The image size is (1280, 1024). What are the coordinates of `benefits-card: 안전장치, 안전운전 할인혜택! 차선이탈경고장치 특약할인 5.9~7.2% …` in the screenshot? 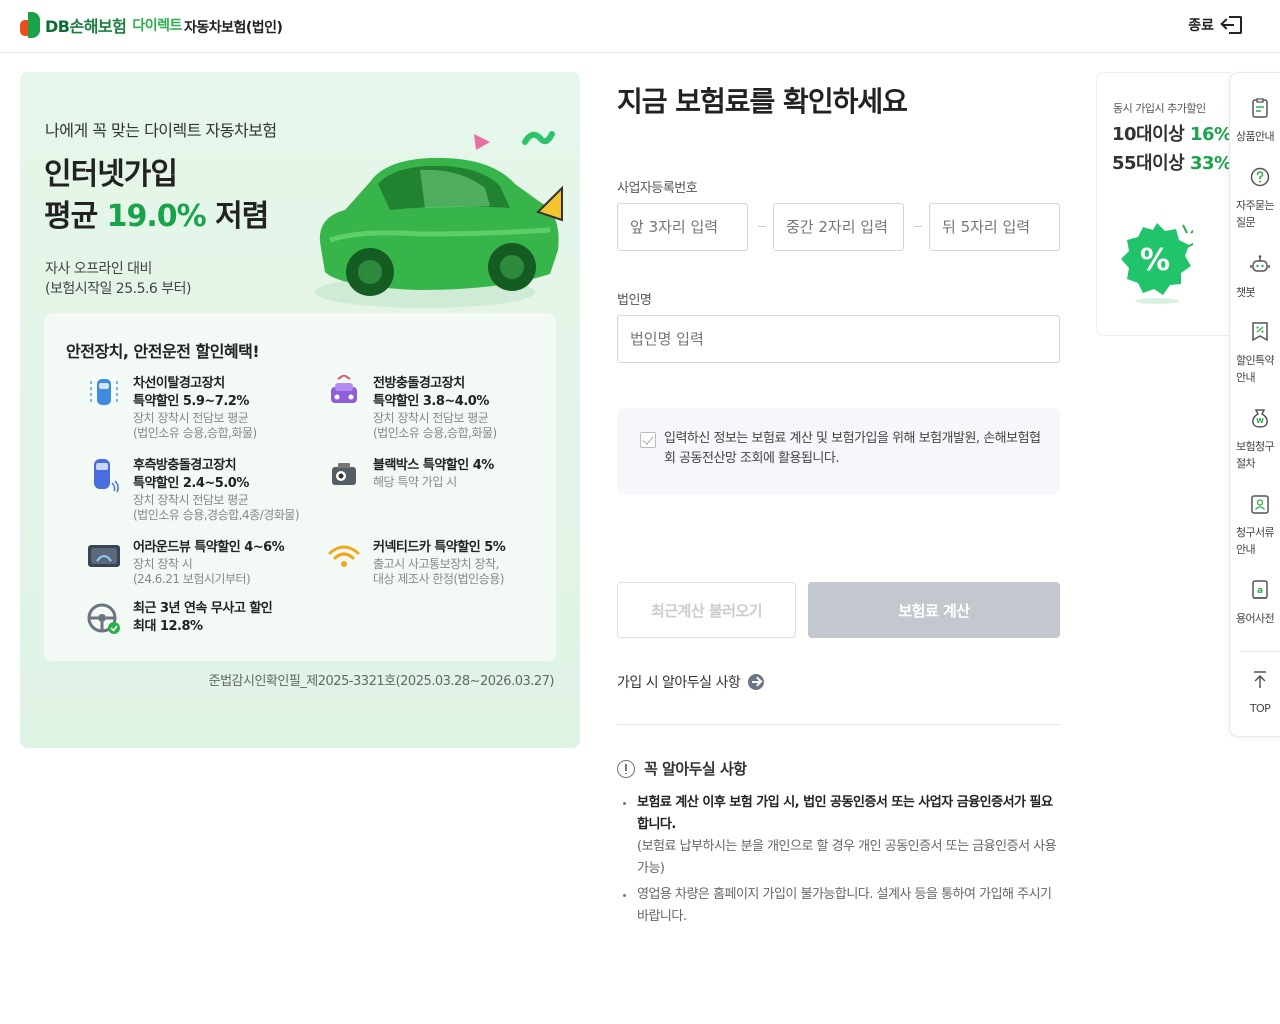 It's located at (300, 487).